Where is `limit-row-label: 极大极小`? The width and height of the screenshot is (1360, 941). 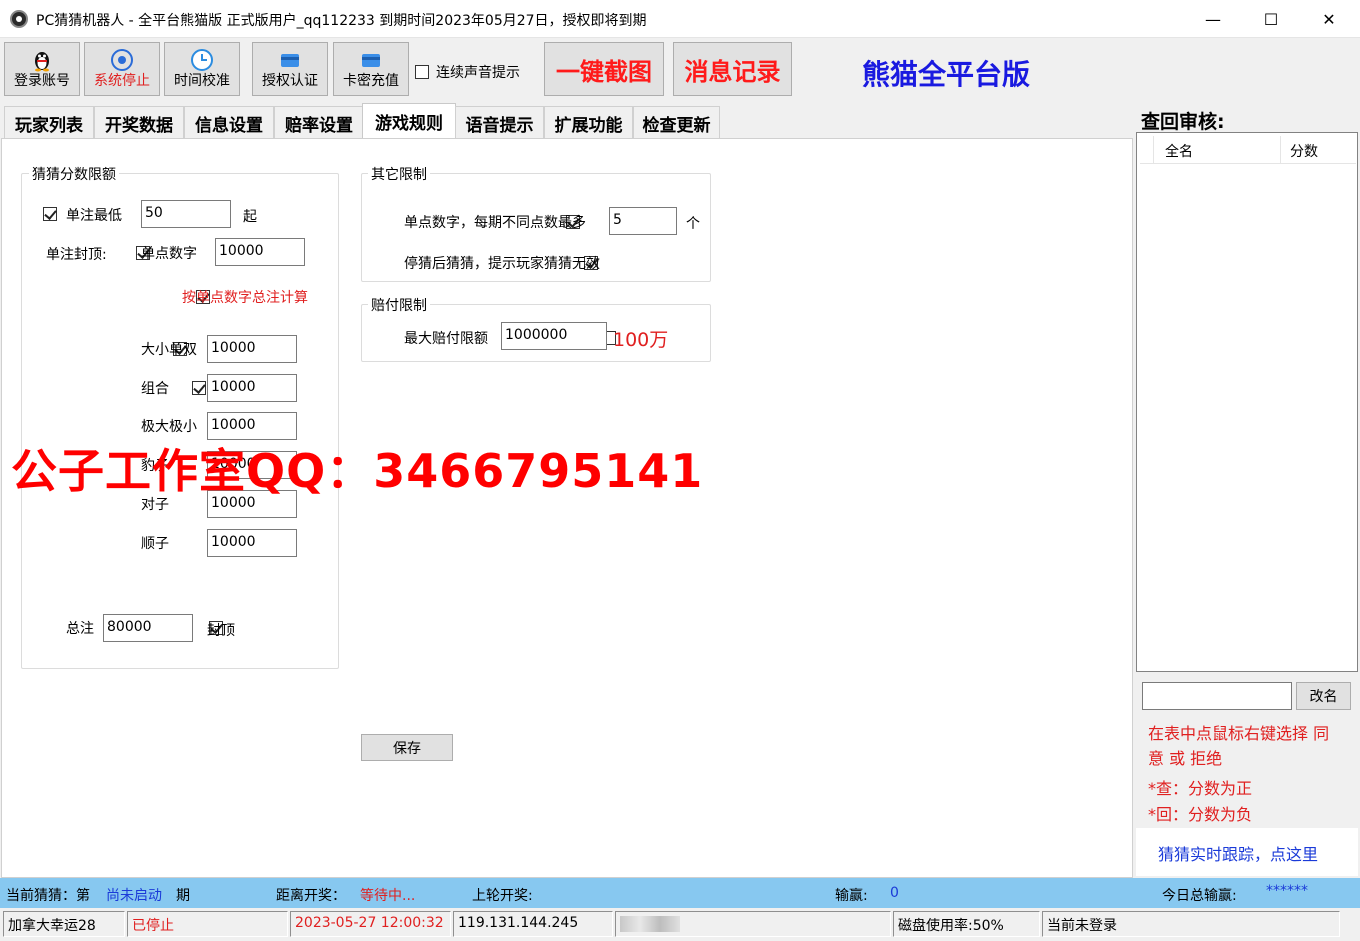 limit-row-label: 极大极小 is located at coordinates (169, 427).